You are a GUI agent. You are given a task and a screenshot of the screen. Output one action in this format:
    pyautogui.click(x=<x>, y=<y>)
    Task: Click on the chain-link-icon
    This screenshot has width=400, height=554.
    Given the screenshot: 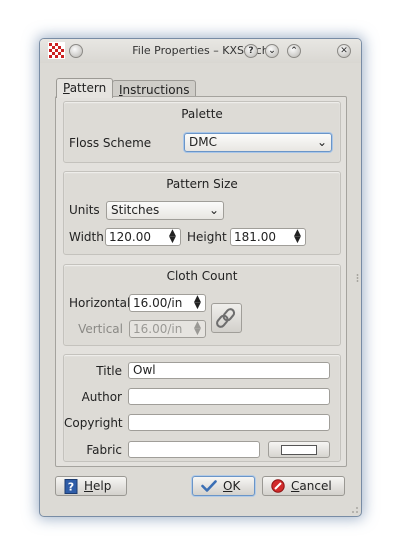 What is the action you would take?
    pyautogui.click(x=226, y=318)
    